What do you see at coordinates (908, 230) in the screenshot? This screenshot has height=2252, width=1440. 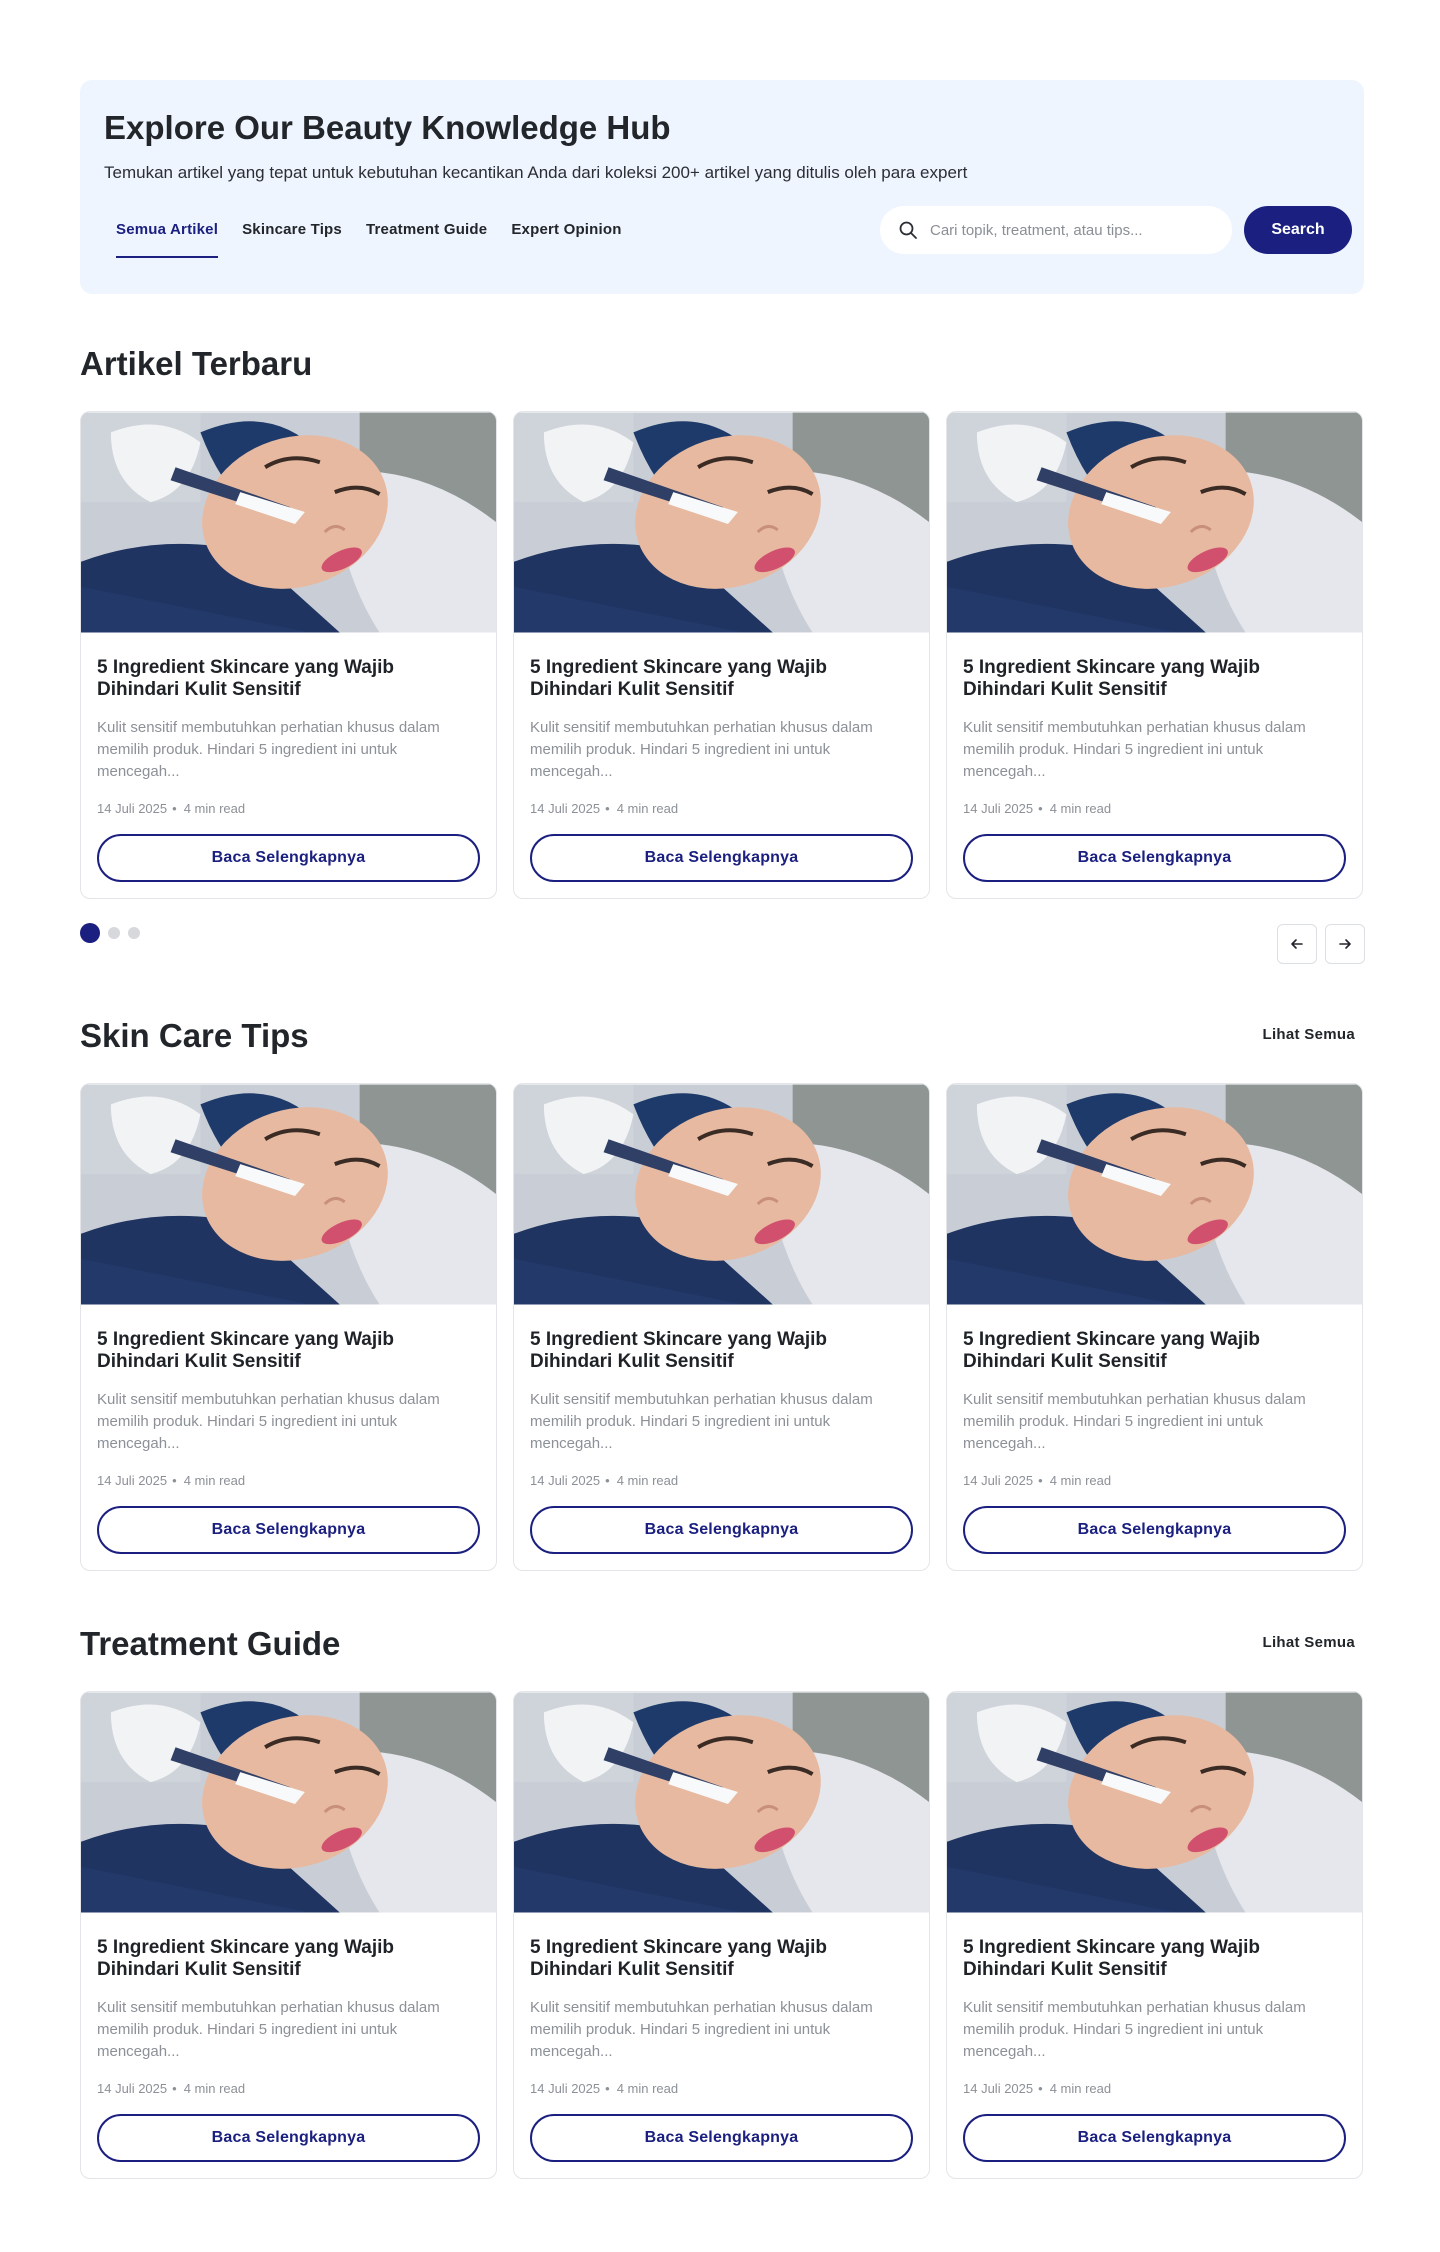 I see `search-icon` at bounding box center [908, 230].